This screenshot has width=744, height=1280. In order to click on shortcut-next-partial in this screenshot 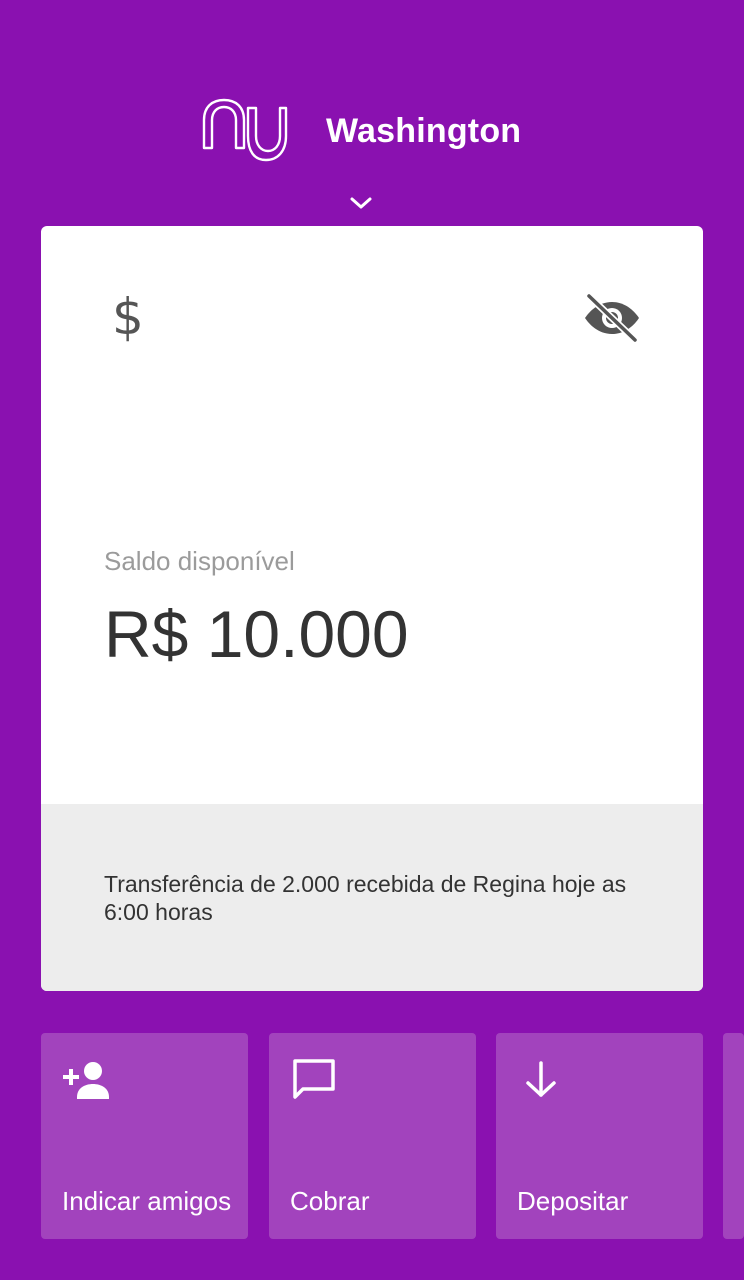, I will do `click(733, 1136)`.